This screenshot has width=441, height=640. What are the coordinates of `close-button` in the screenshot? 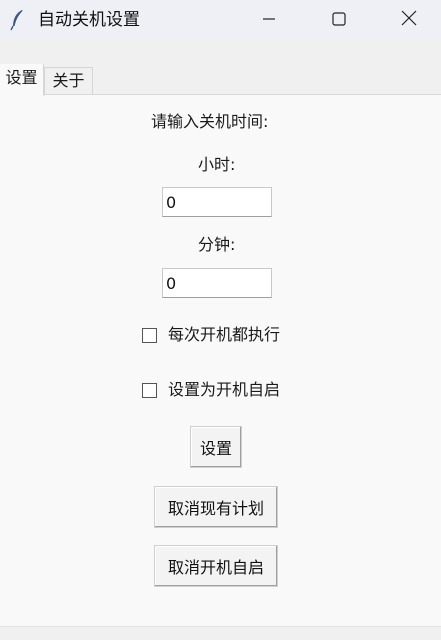 It's located at (409, 20).